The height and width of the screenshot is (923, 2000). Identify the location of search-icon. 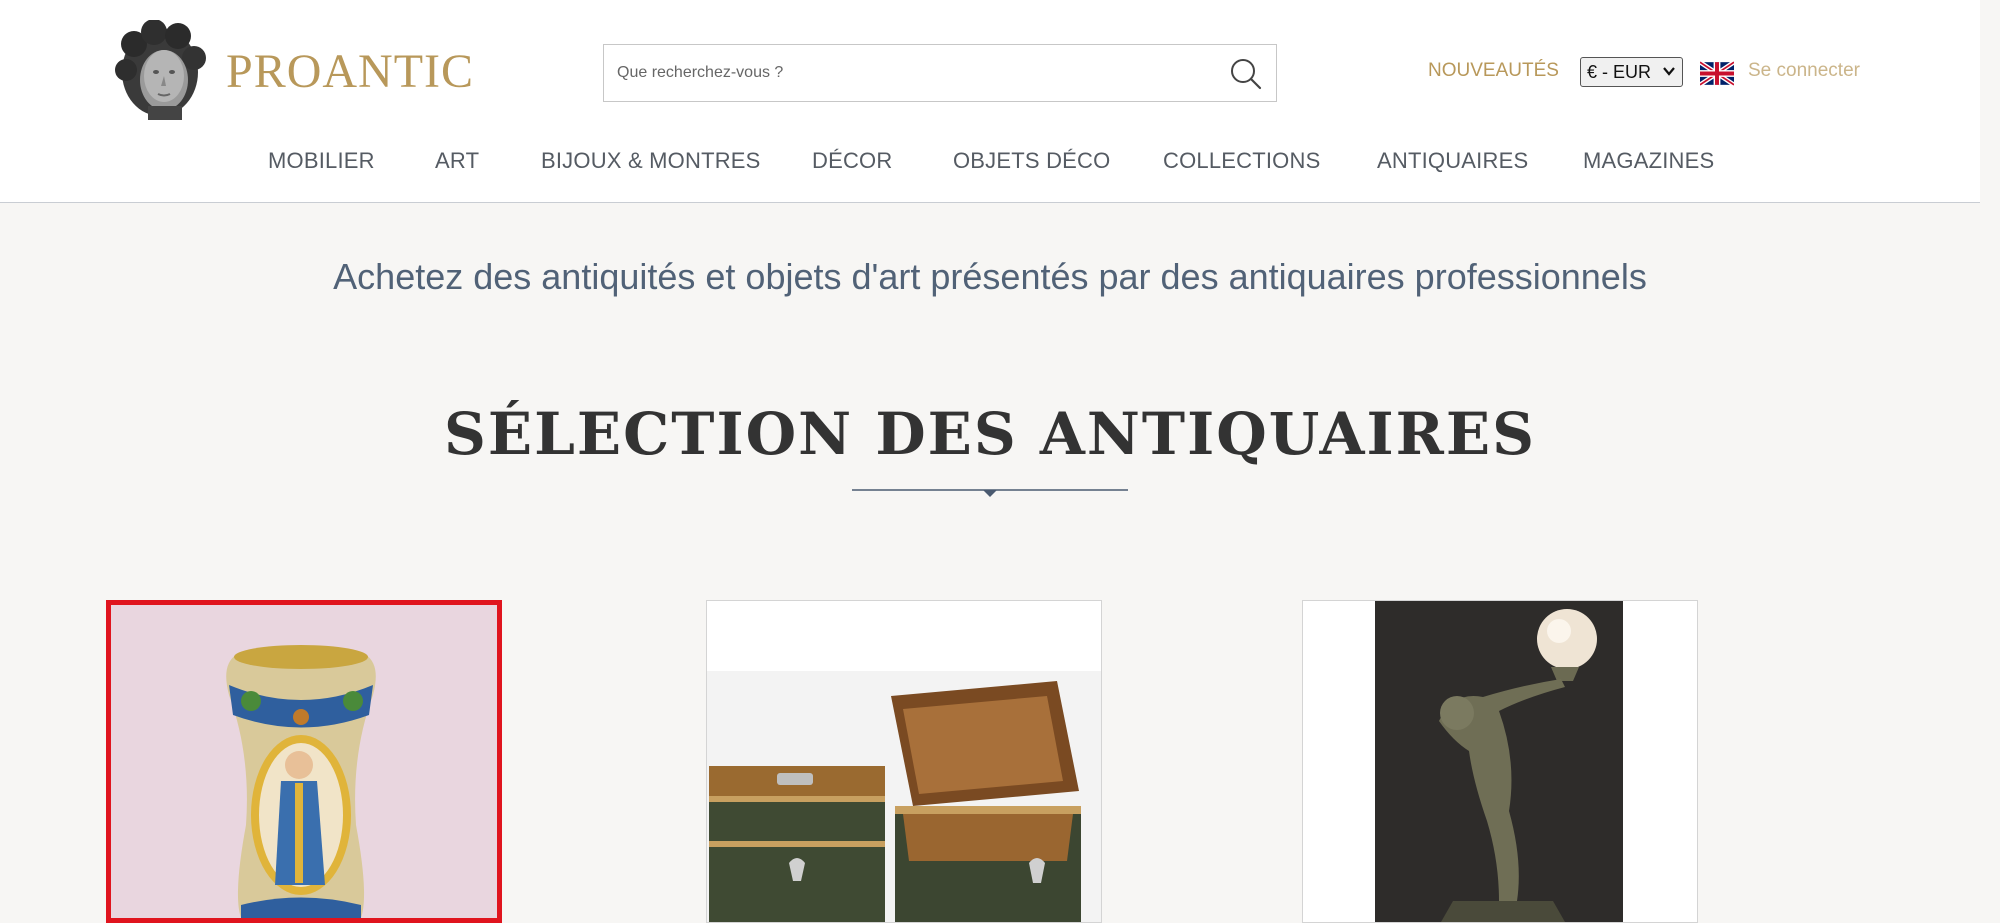
(1245, 74).